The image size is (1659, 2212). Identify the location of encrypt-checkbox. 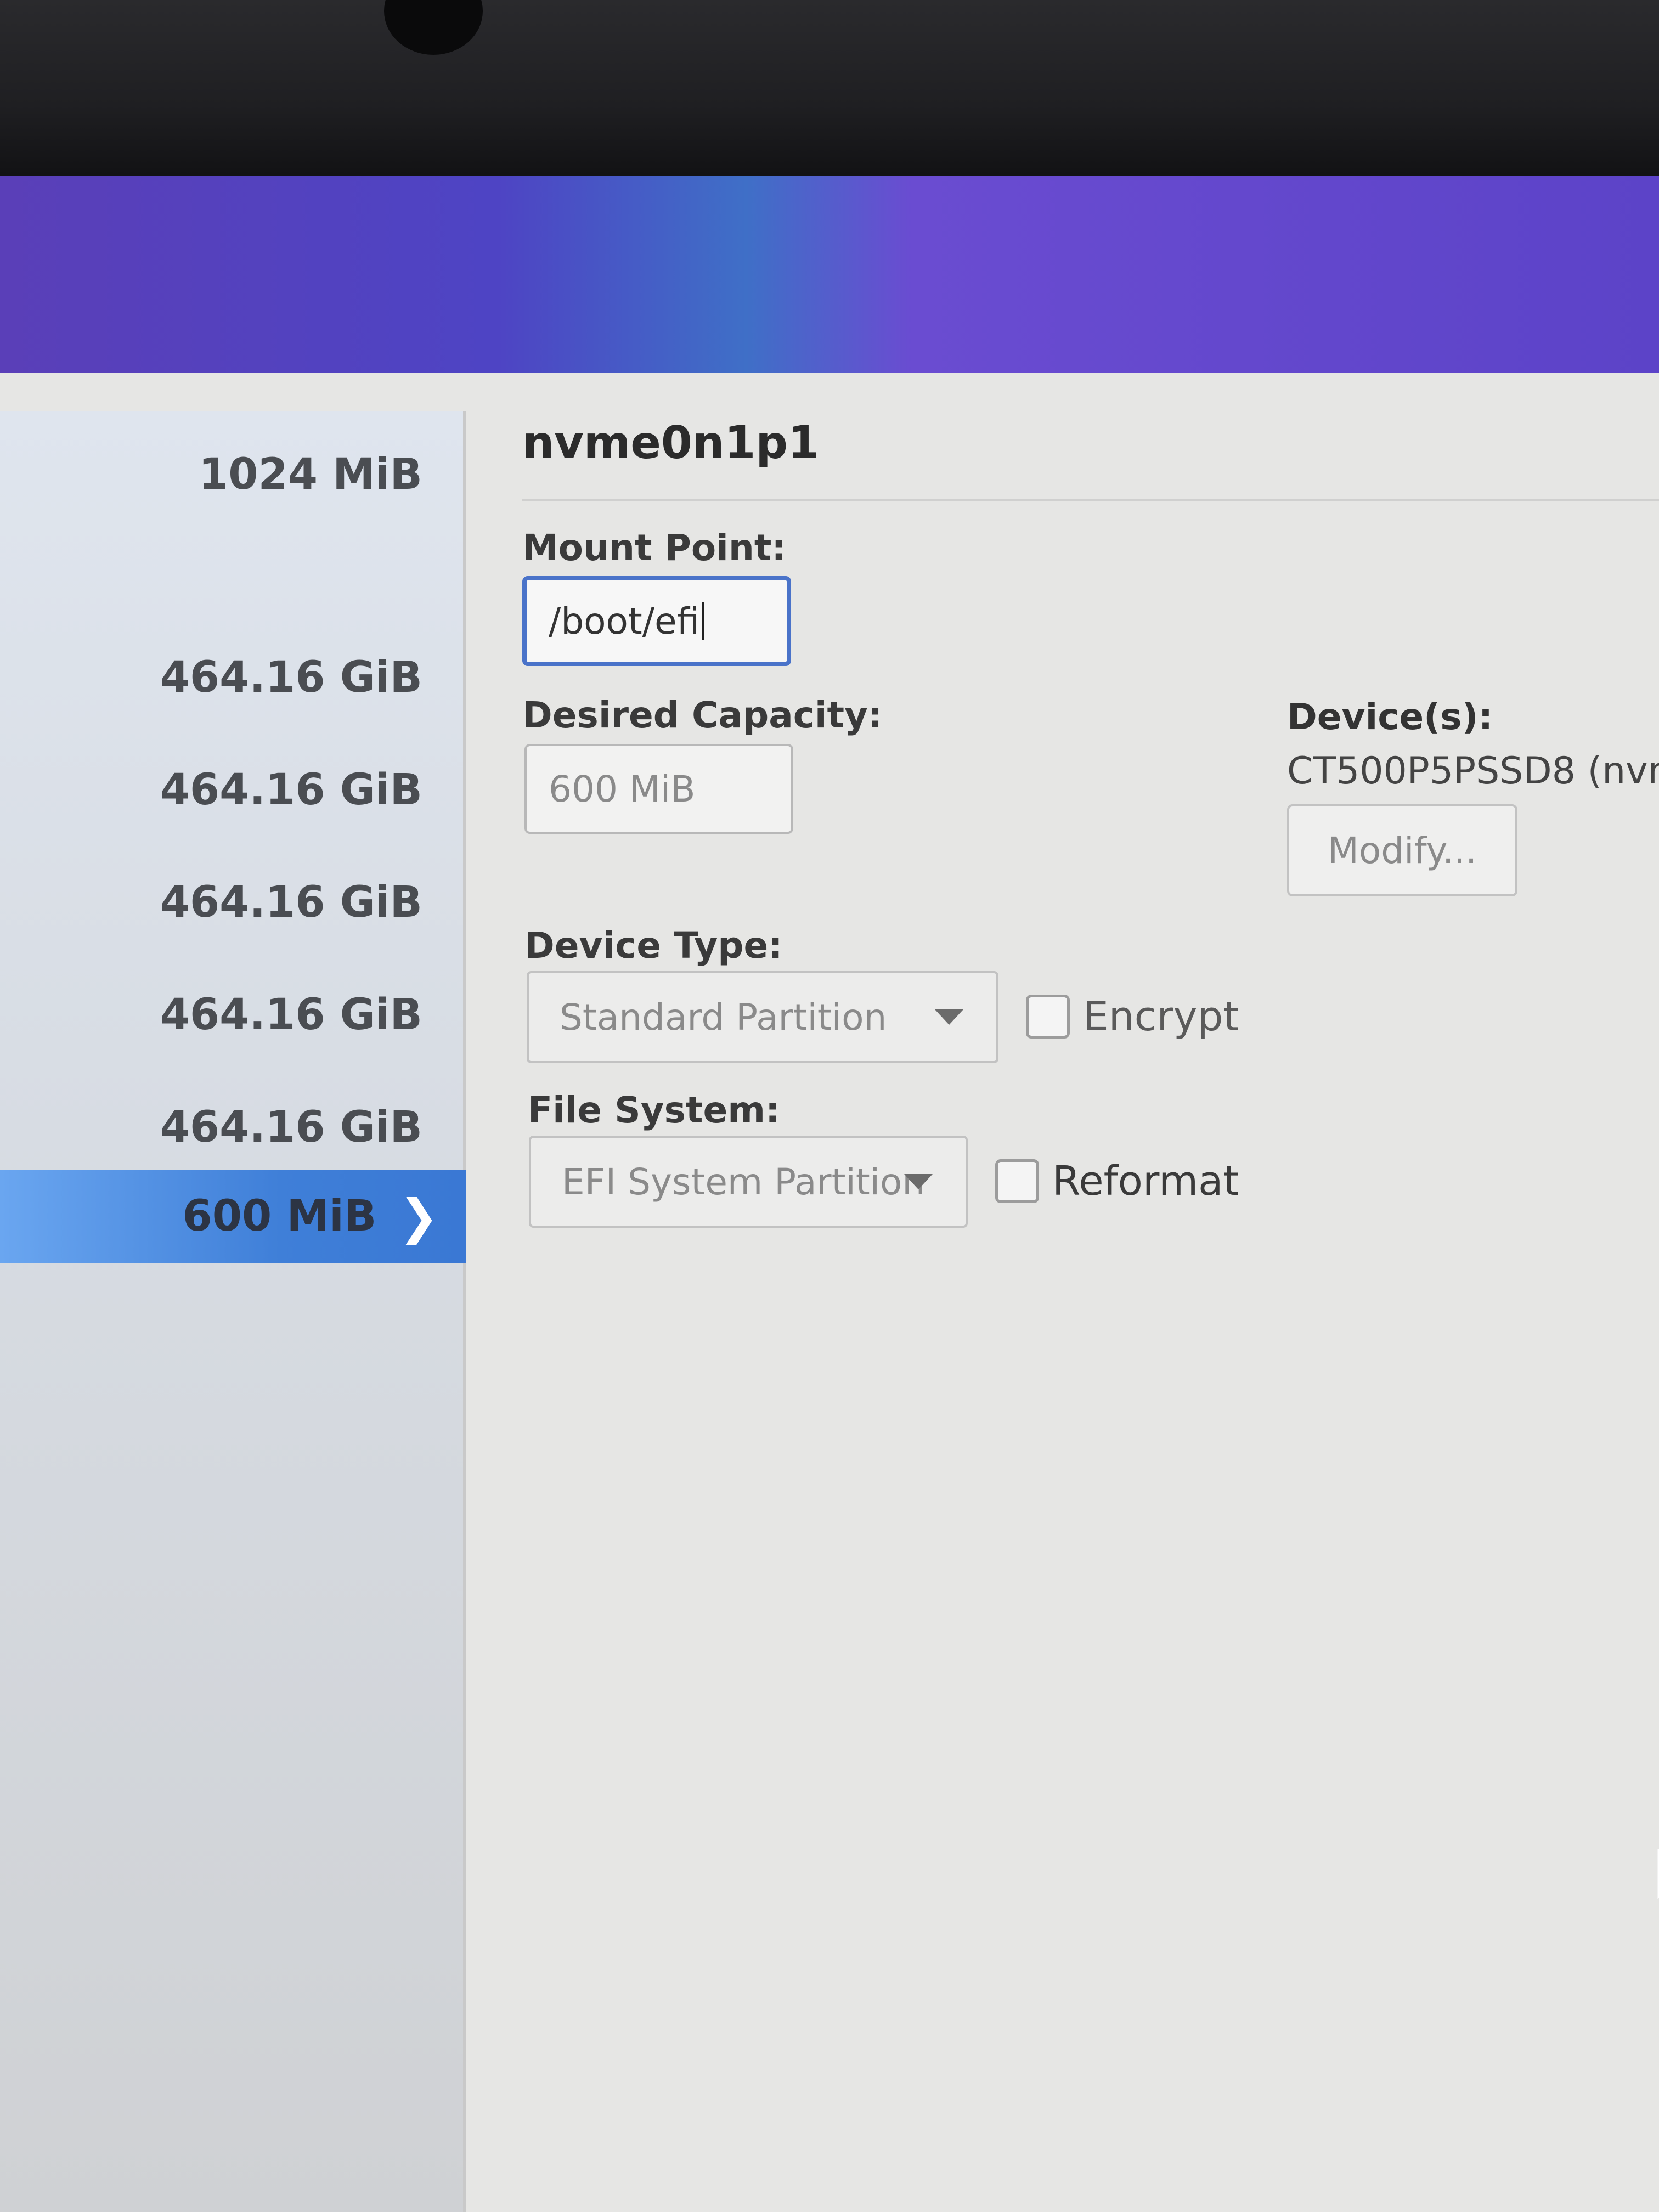
(1048, 1017).